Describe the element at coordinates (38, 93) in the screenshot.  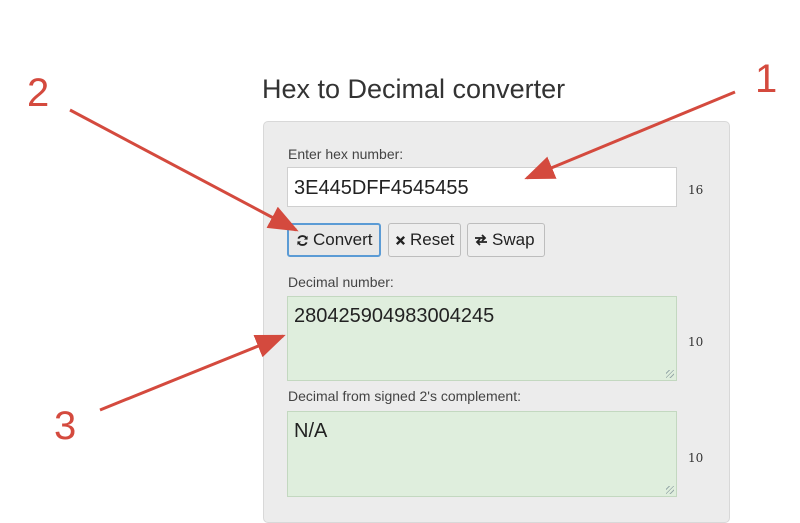
I see `annotation-2: 2` at that location.